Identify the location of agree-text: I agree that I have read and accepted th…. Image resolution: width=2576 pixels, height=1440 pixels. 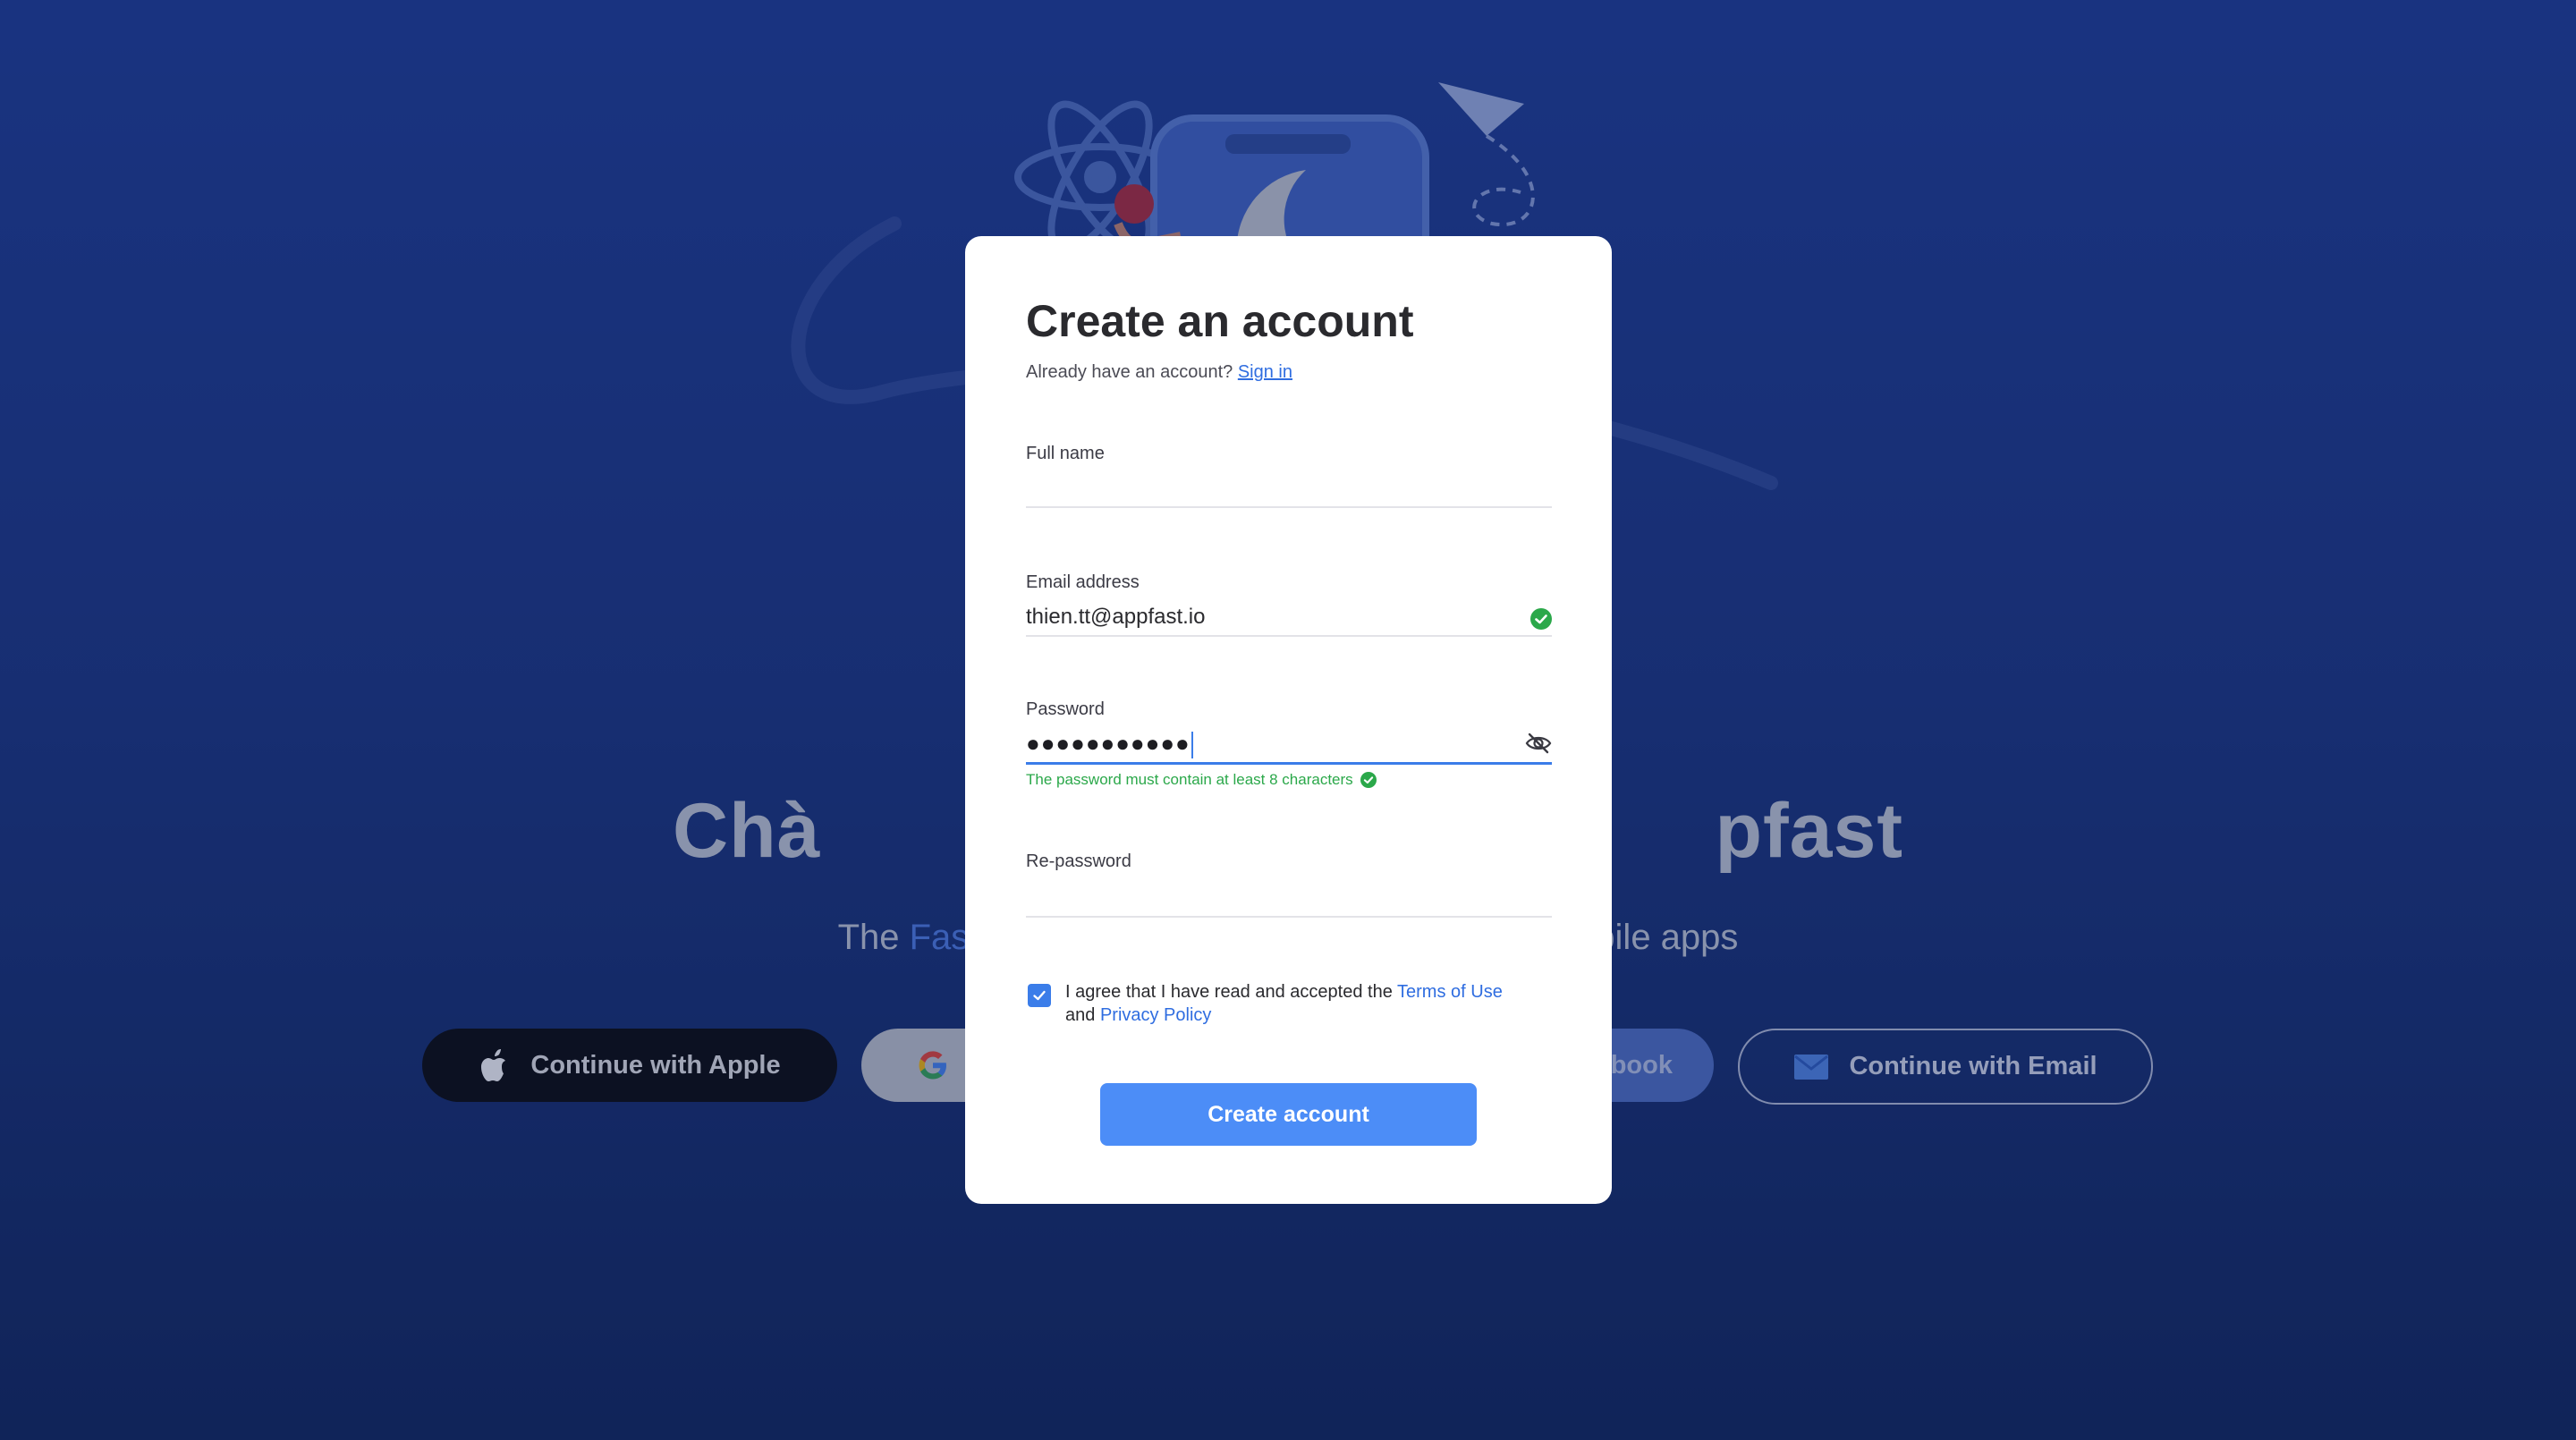
(1284, 1003).